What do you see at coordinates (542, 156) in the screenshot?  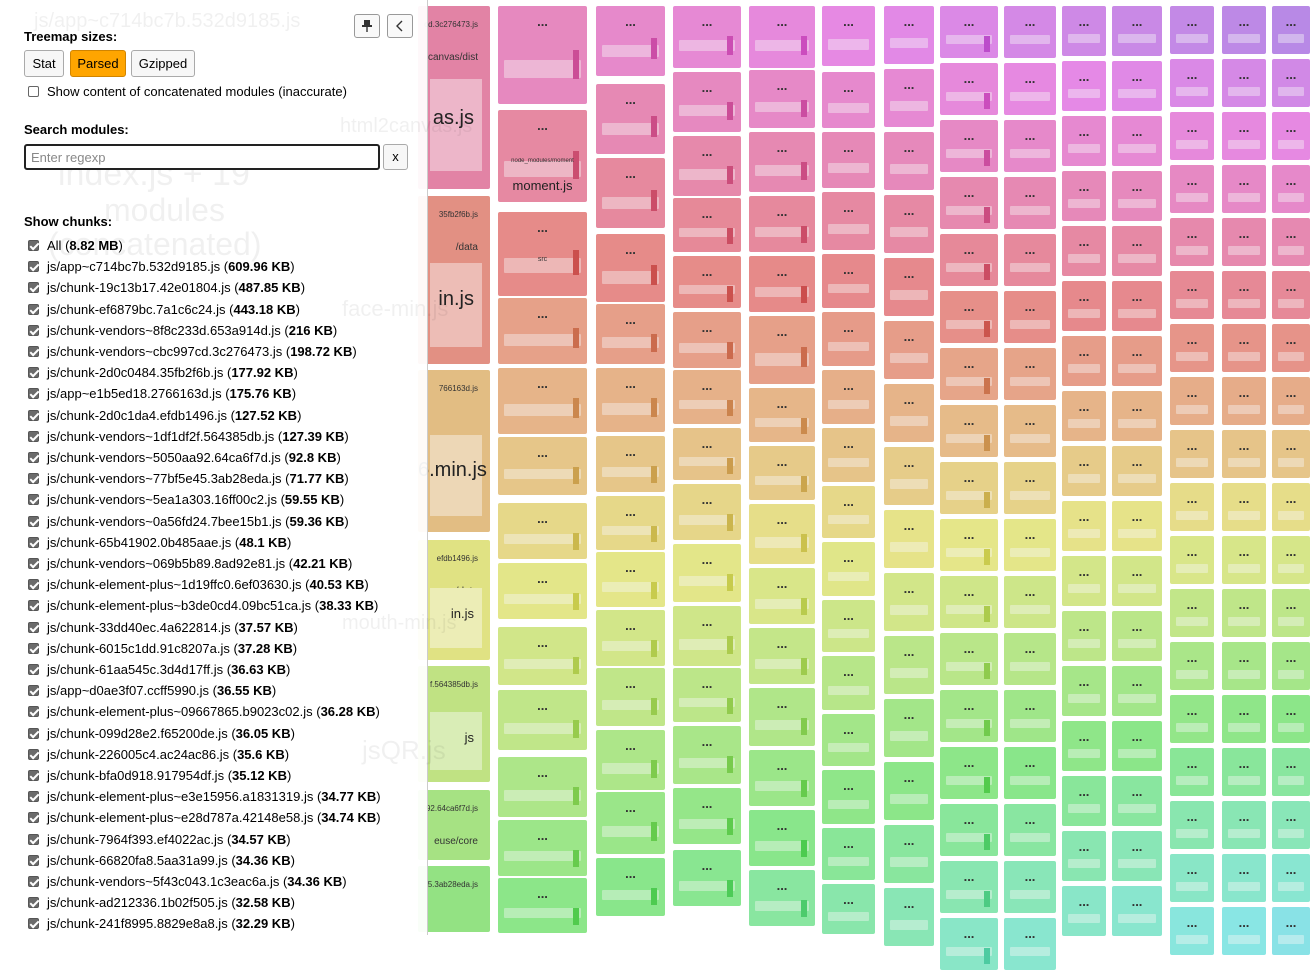 I see `module-block: ... node_modules/moment moment.js` at bounding box center [542, 156].